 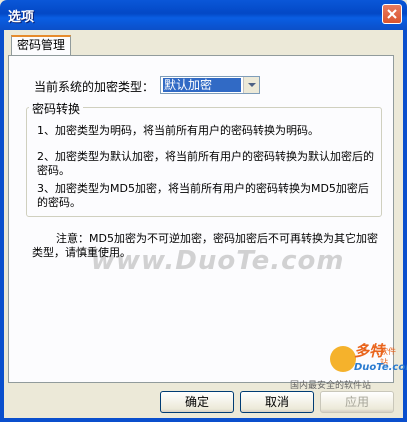 I want to click on close-button, so click(x=392, y=14).